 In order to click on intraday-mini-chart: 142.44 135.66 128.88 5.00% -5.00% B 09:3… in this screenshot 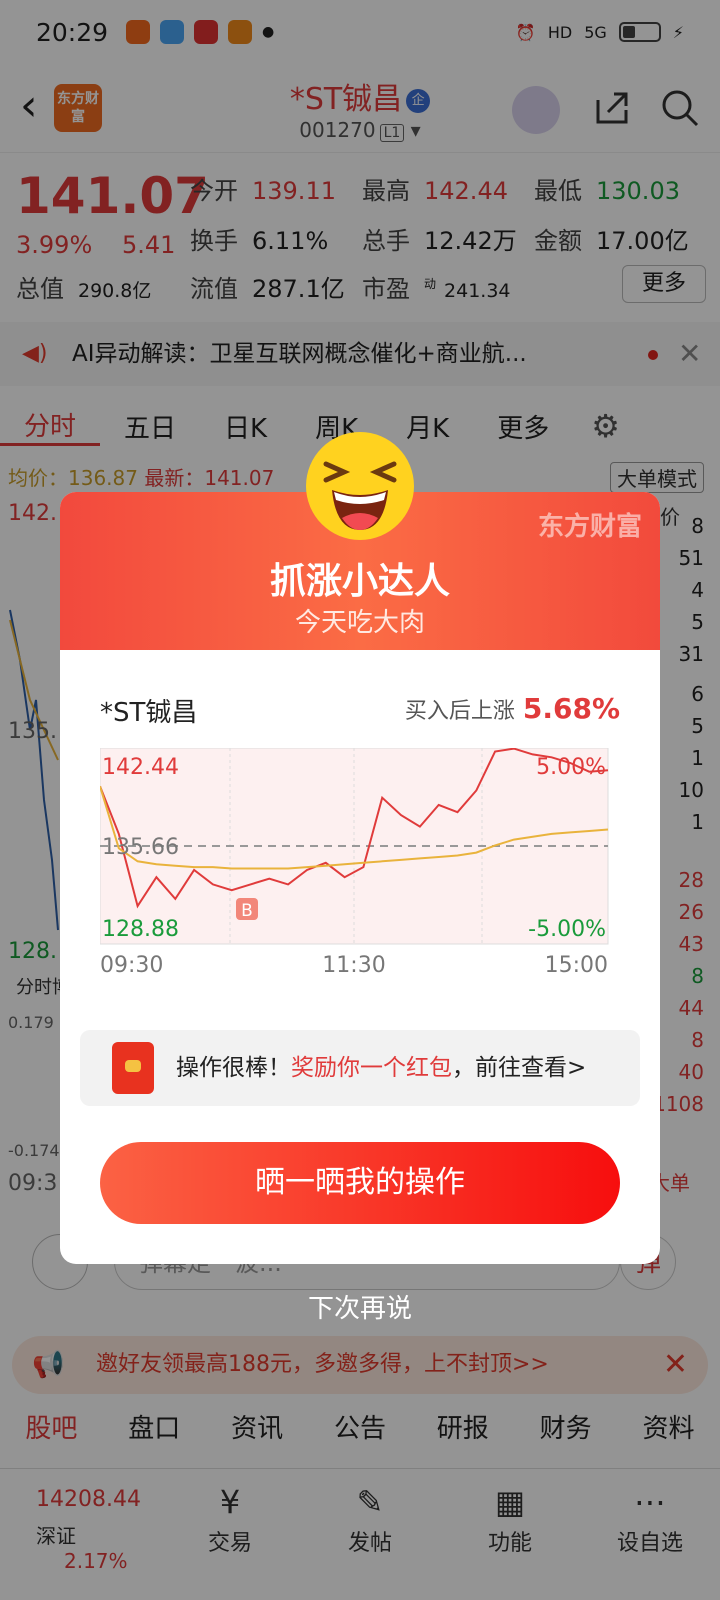, I will do `click(354, 863)`.